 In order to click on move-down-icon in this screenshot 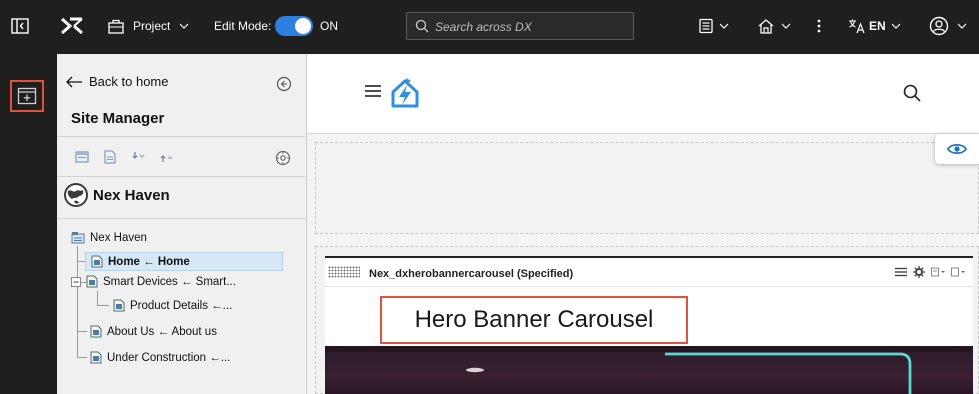, I will do `click(138, 157)`.